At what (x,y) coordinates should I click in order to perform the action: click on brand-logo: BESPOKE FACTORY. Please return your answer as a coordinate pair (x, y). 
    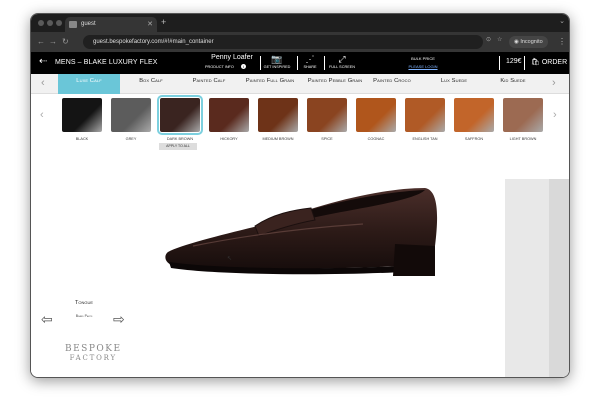
    Looking at the image, I should click on (93, 353).